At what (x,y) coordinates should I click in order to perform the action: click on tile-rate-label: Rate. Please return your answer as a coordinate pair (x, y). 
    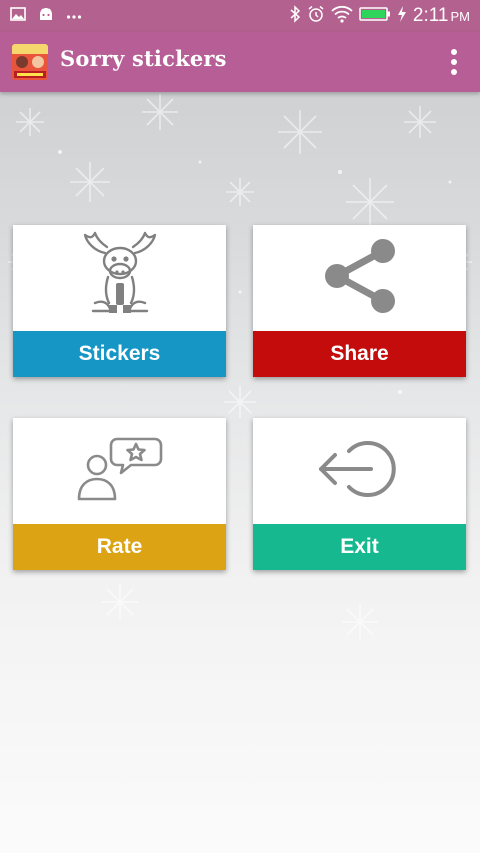
    Looking at the image, I should click on (119, 546).